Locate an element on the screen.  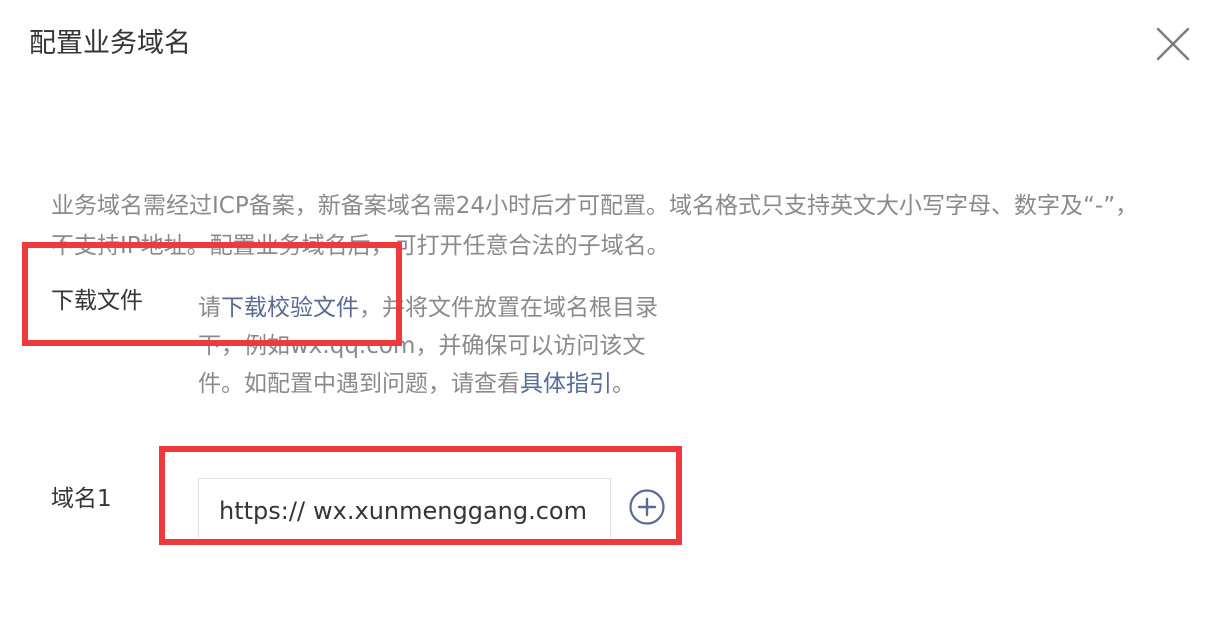
download-text-3: 。 is located at coordinates (623, 384).